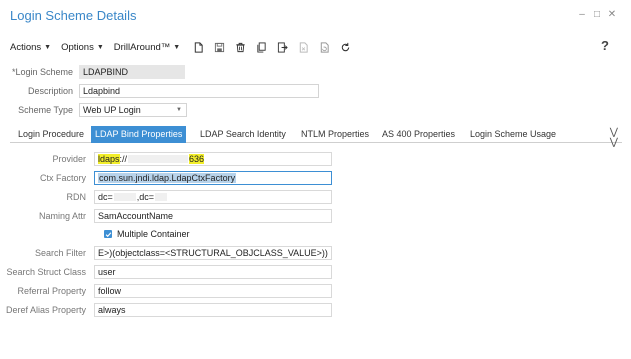  I want to click on referral-property-row: Referral Property follow, so click(166, 291).